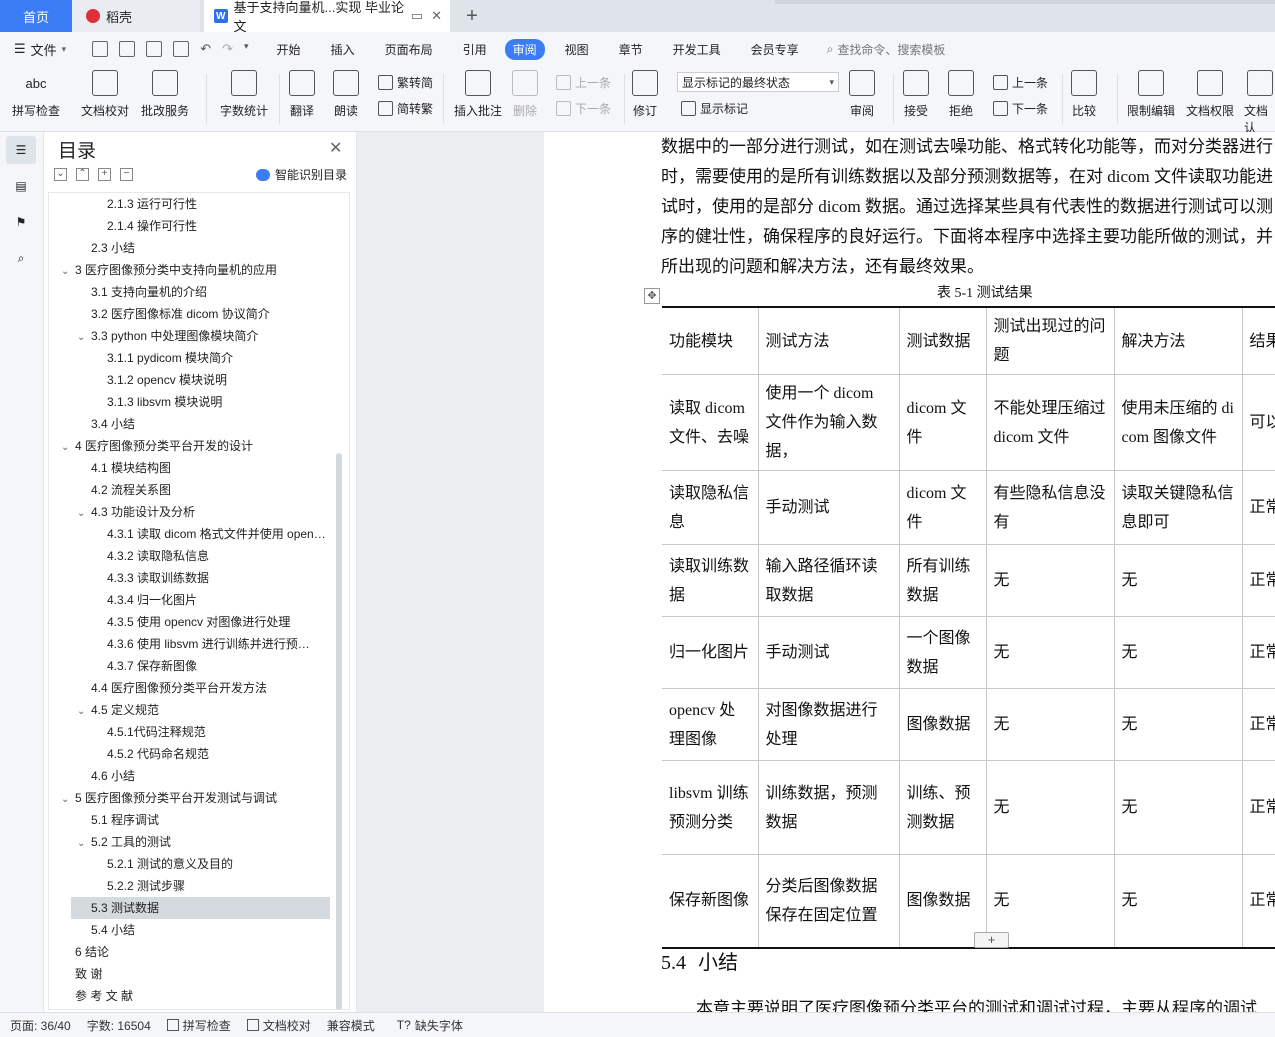  Describe the element at coordinates (525, 94) in the screenshot. I see `delete-comment-button: 删除` at that location.